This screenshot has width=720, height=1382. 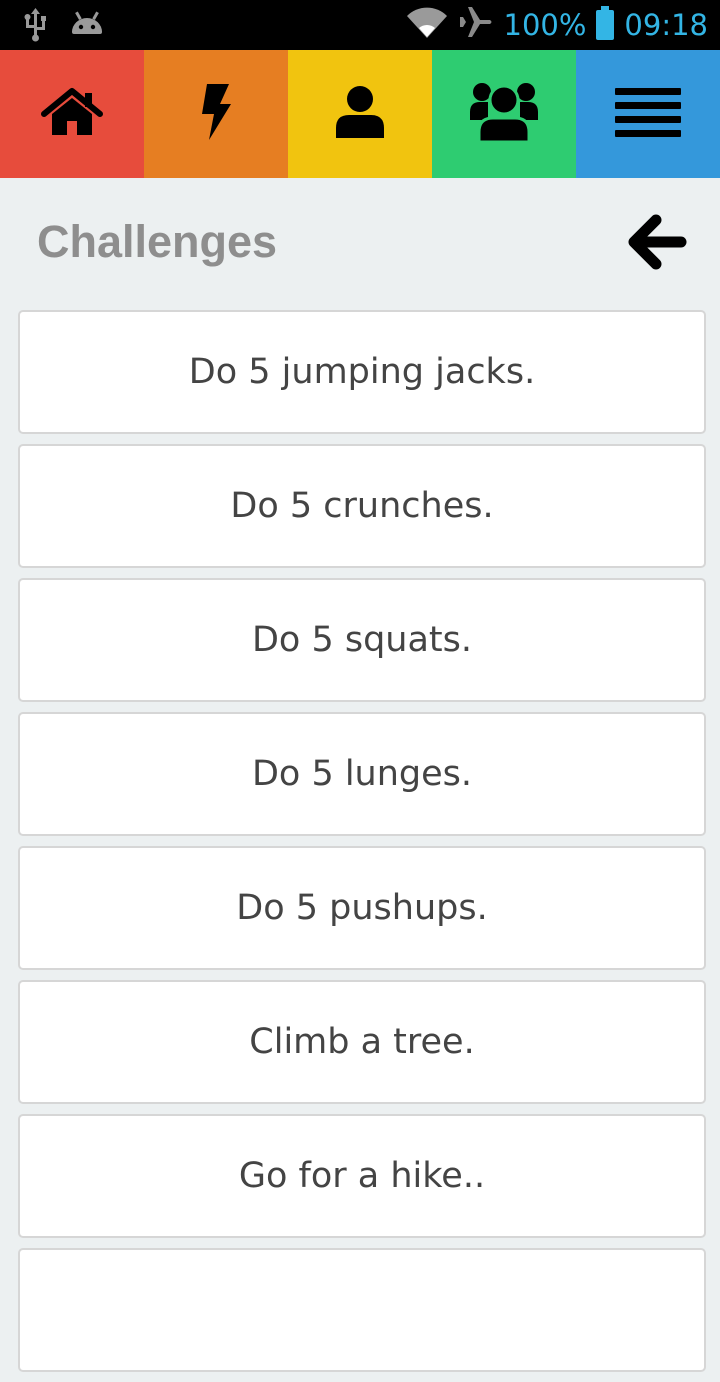 What do you see at coordinates (362, 908) in the screenshot?
I see `challenge-item: Do 5 pushups.` at bounding box center [362, 908].